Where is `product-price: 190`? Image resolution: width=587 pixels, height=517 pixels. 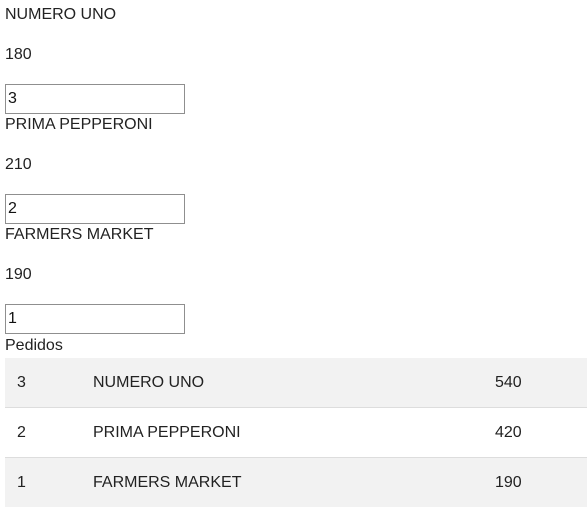
product-price: 190 is located at coordinates (18, 274).